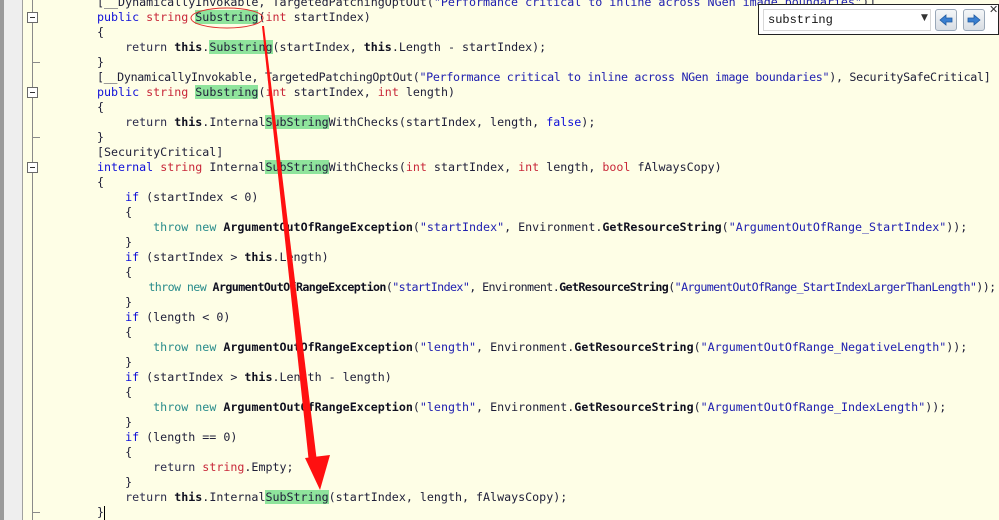  Describe the element at coordinates (974, 20) in the screenshot. I see `find-next-button` at that location.